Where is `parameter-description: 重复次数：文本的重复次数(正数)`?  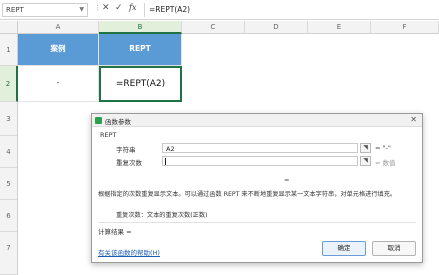
parameter-description: 重复次数：文本的重复次数(正数) is located at coordinates (162, 215).